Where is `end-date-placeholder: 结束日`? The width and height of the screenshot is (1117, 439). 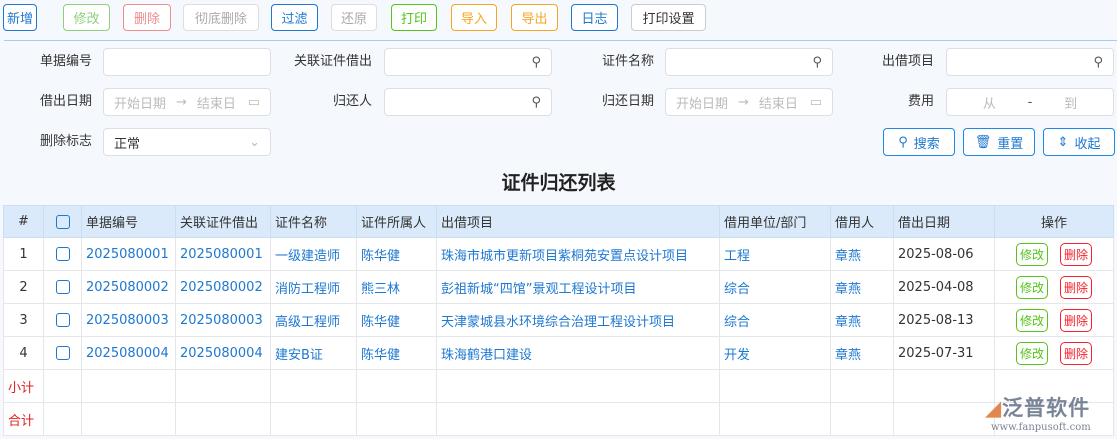
end-date-placeholder: 结束日 is located at coordinates (216, 104).